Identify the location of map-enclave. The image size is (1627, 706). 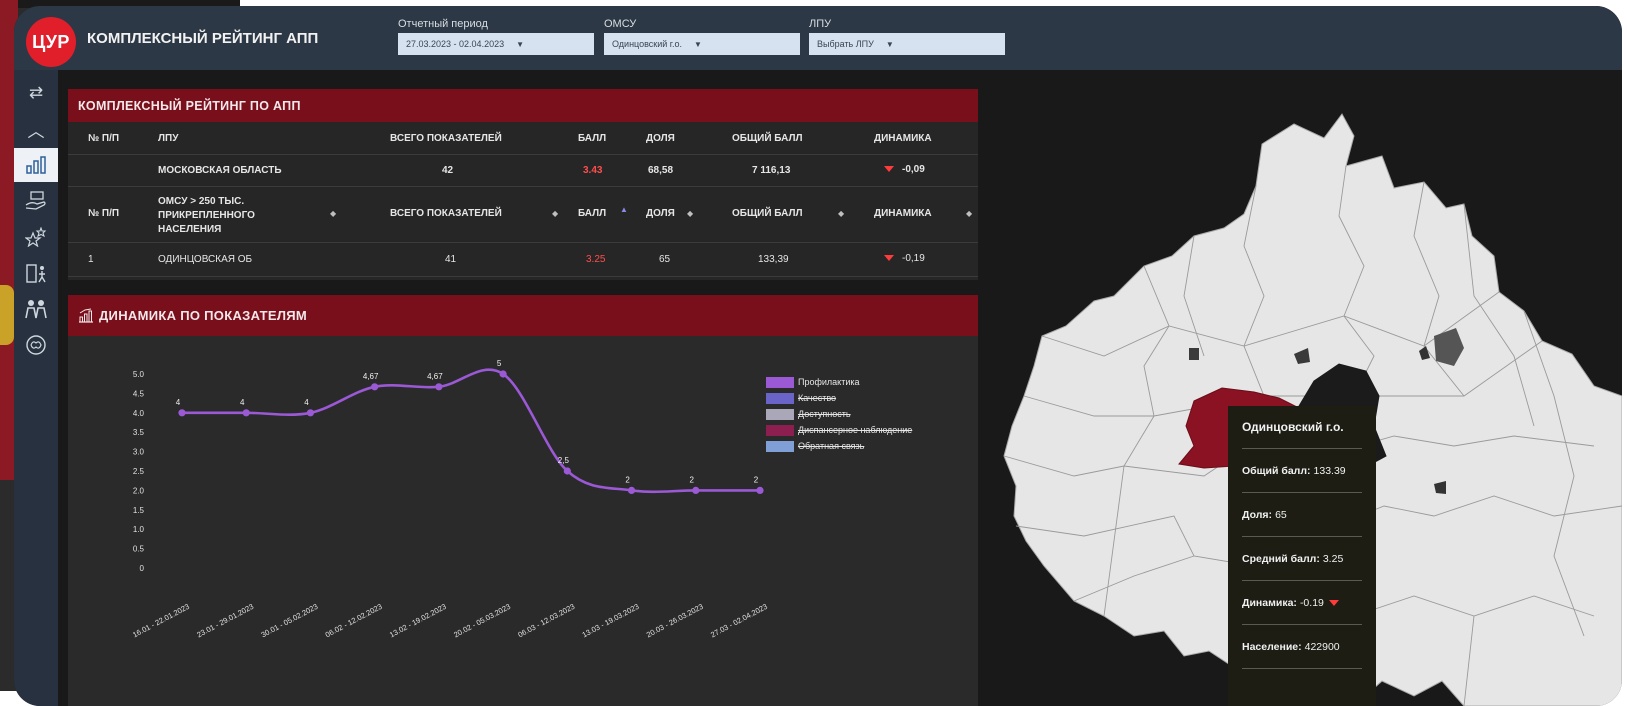
(1194, 354).